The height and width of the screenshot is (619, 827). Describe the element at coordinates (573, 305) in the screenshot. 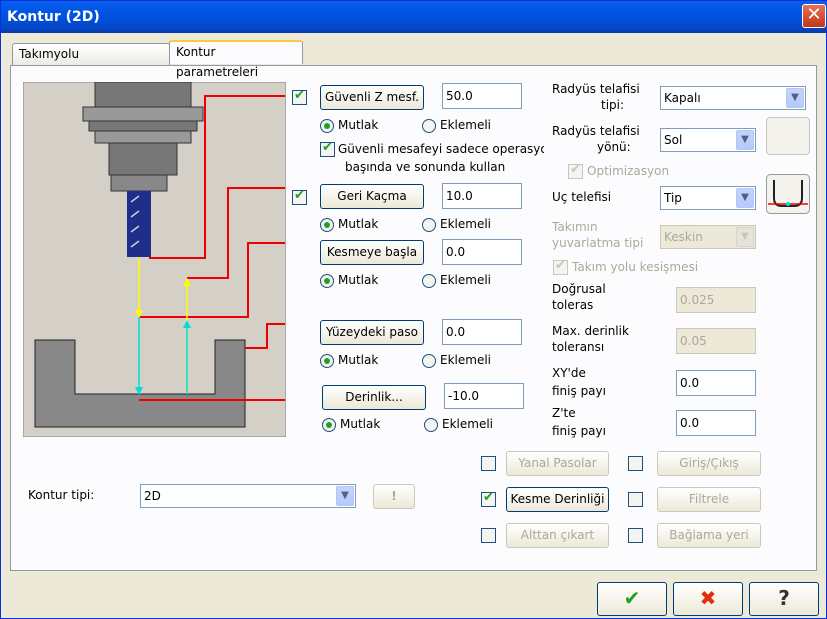

I see `dogrusal-label-2: toleras` at that location.